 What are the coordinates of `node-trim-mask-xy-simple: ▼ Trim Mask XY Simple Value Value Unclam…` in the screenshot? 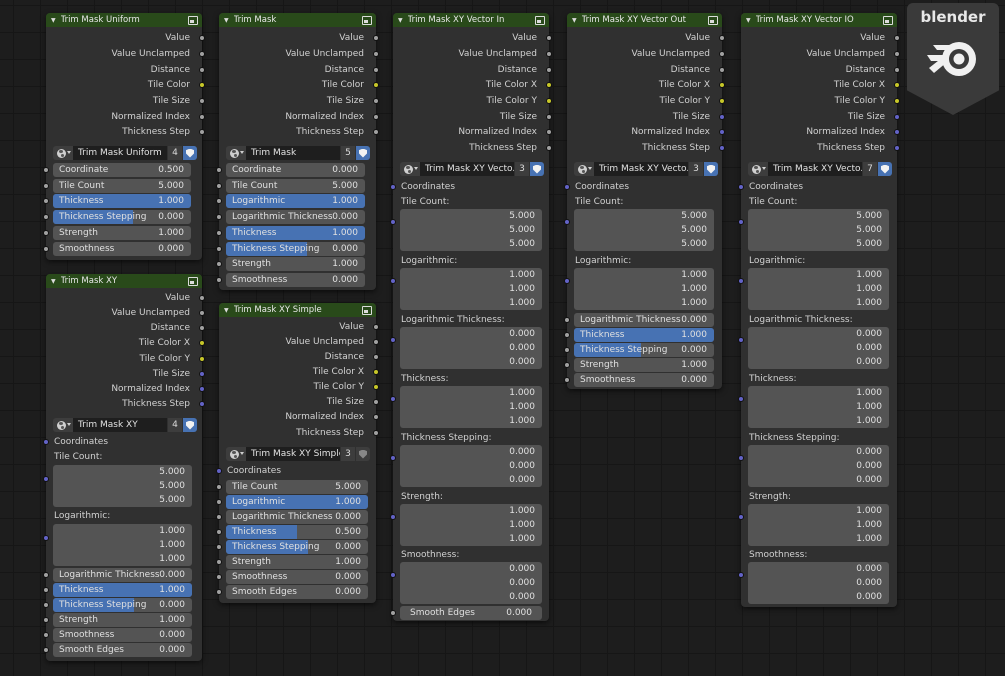 It's located at (297, 453).